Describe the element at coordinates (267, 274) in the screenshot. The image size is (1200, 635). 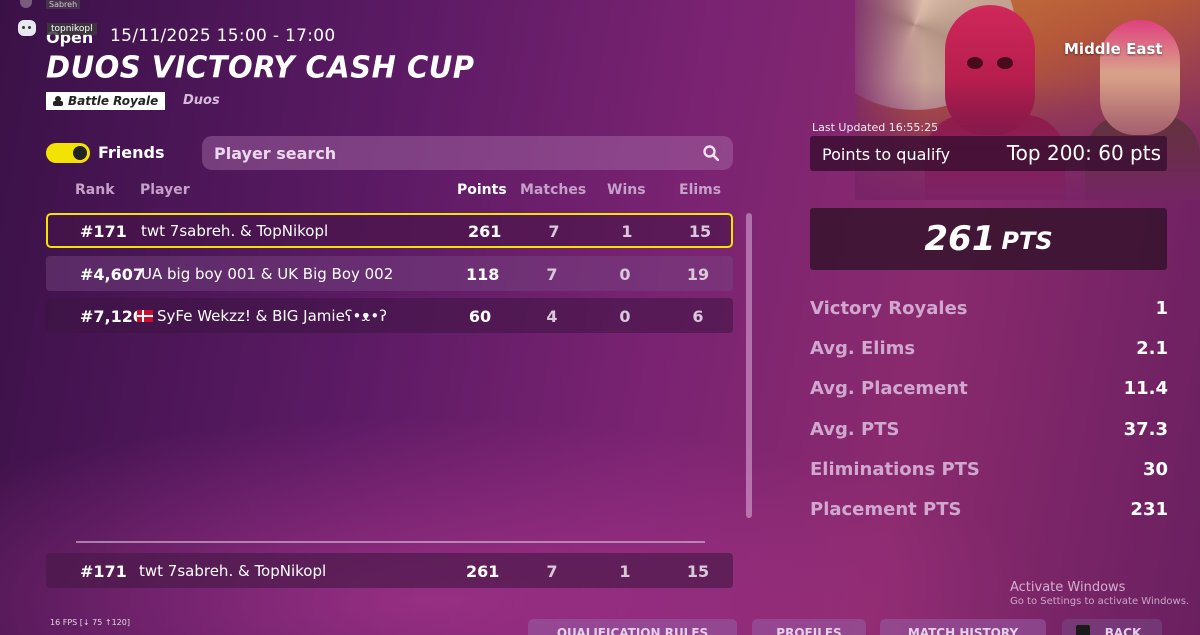
I see `row-player: UA big boy 001 & UK Big Boy 002` at that location.